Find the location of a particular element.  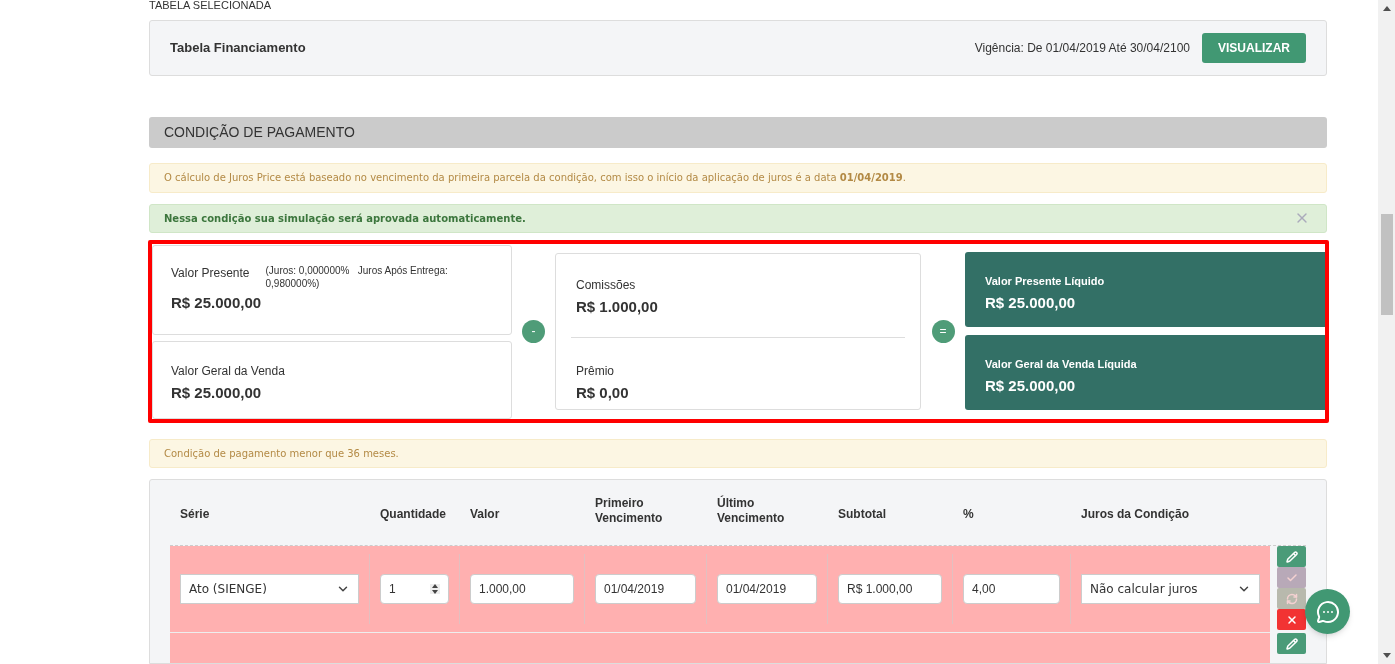

column-header: Juros da Condição is located at coordinates (1135, 514).